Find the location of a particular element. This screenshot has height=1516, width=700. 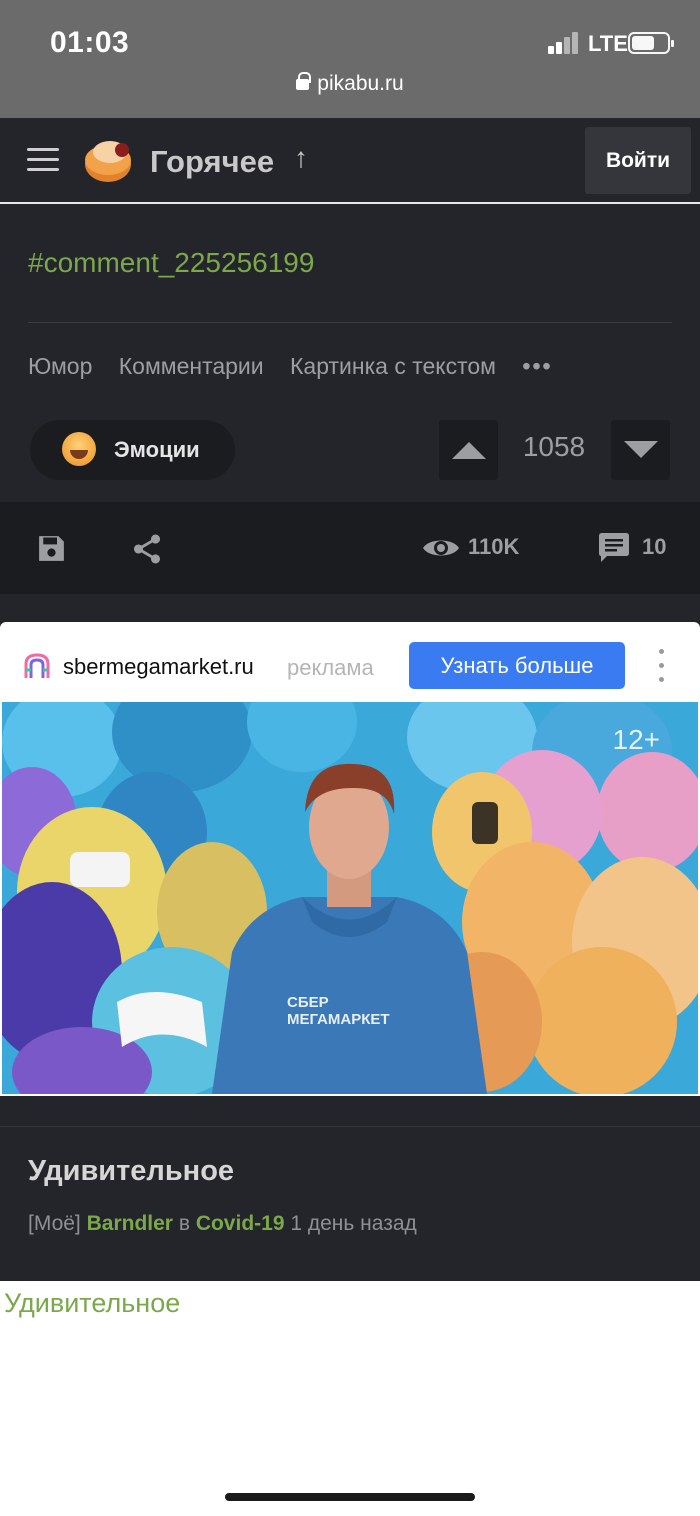

next-post-meta: [Моё] Barndler в Covid-19 1 день назад is located at coordinates (222, 1224).